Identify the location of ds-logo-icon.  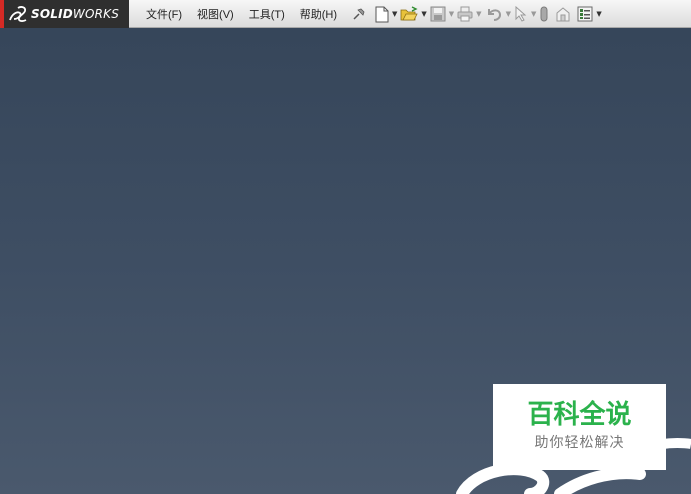
(18, 14).